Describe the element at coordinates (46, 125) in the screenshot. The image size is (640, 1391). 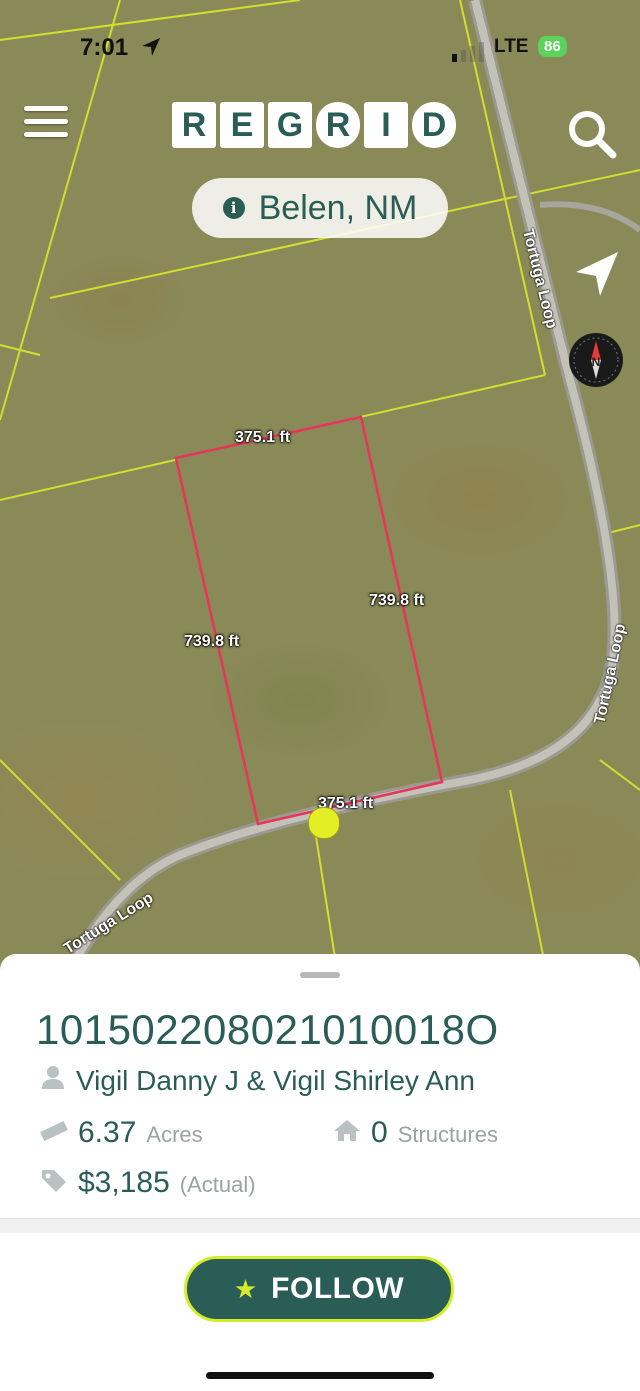
I see `menu-button` at that location.